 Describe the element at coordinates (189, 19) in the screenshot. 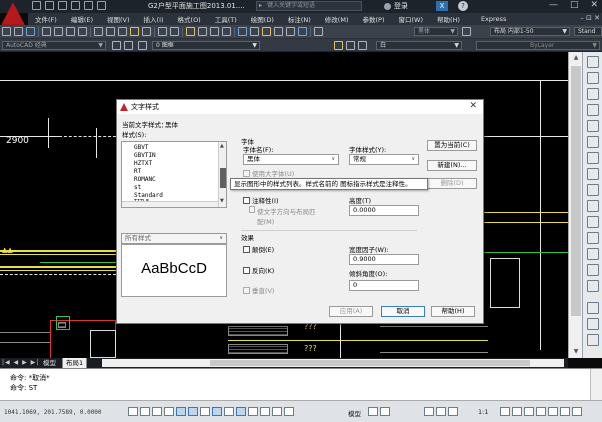

I see `menu-format: 格式(O)` at that location.